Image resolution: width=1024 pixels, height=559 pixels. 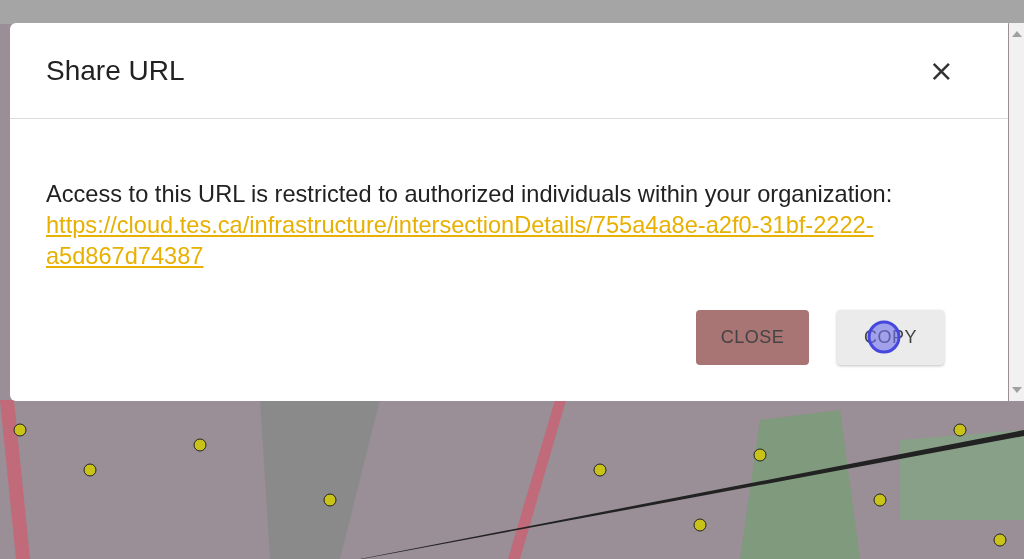 What do you see at coordinates (1016, 34) in the screenshot?
I see `scroll-up-icon` at bounding box center [1016, 34].